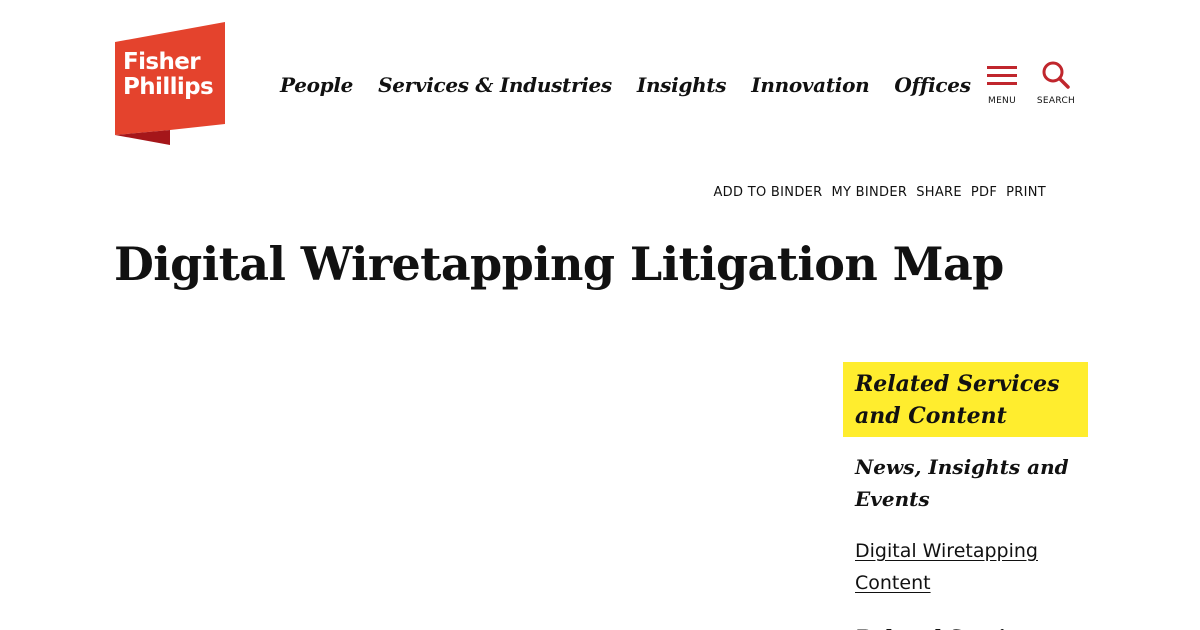  Describe the element at coordinates (932, 85) in the screenshot. I see `nav-item-offices: Offices` at that location.